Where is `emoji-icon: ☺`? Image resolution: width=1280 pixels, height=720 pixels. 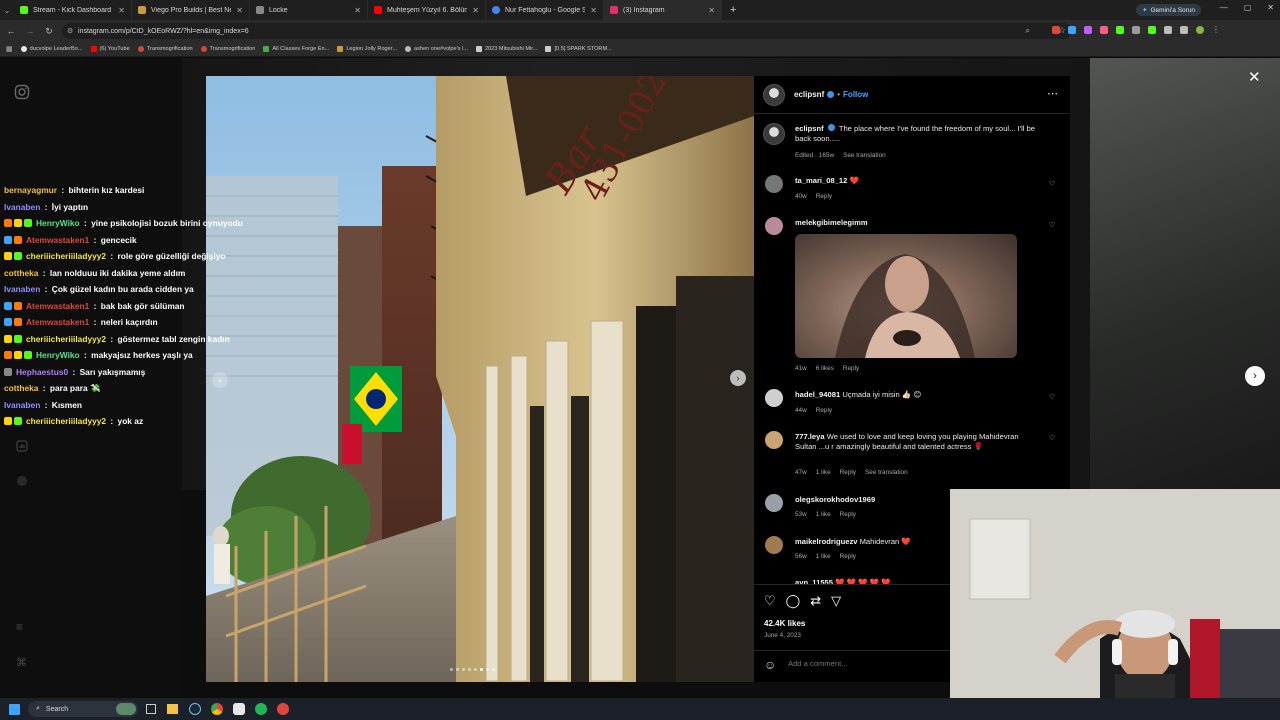
emoji-icon: ☺ is located at coordinates (770, 665).